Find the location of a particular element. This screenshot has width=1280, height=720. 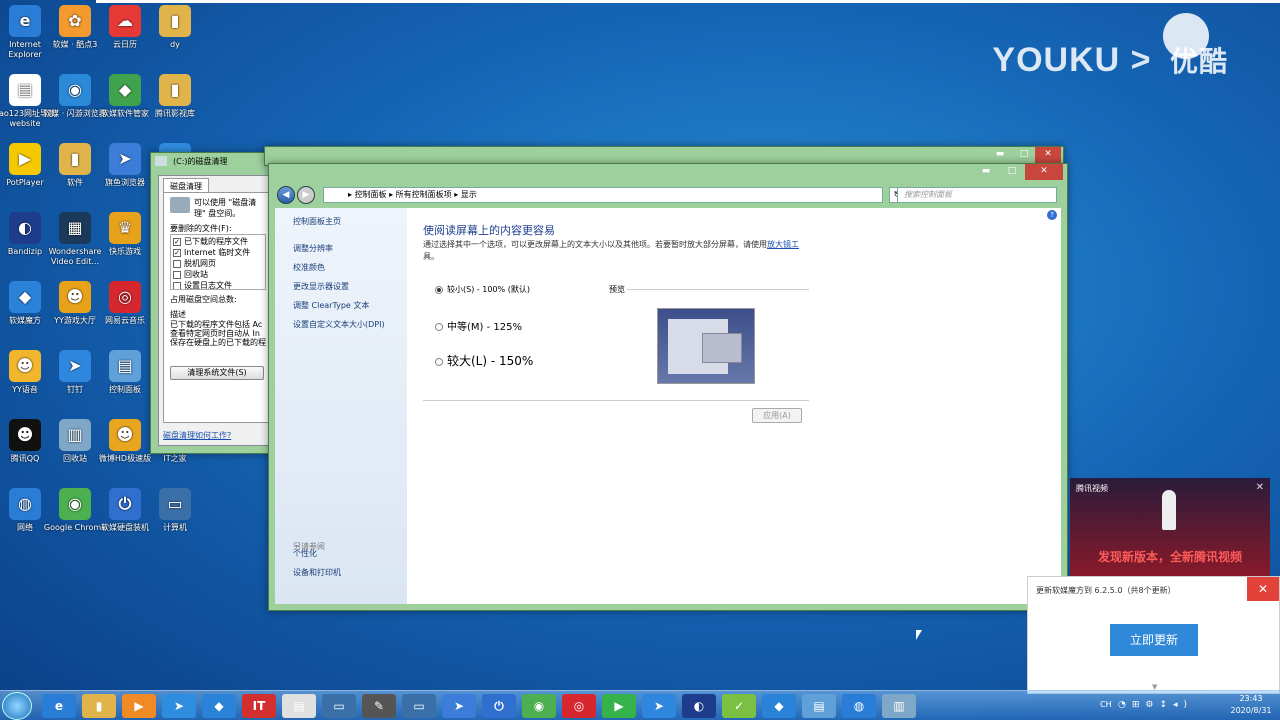

taskbar-app-mofang: ◆ is located at coordinates (219, 706).